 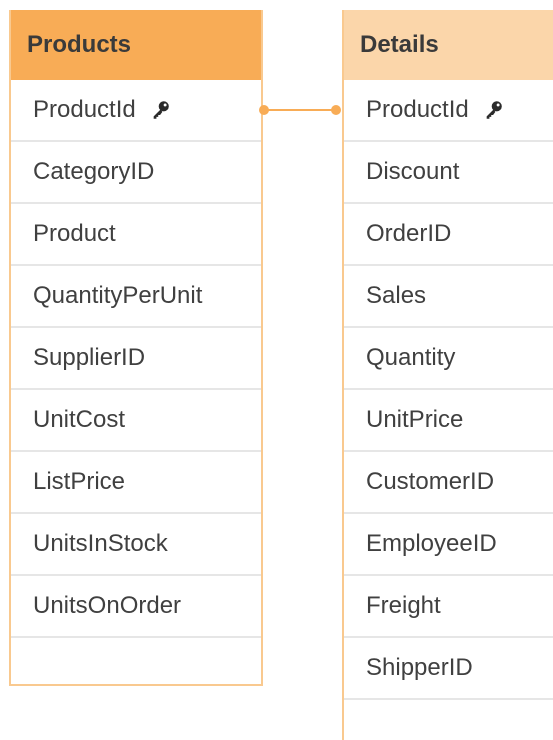 I want to click on products-table-title: Products, so click(x=79, y=44).